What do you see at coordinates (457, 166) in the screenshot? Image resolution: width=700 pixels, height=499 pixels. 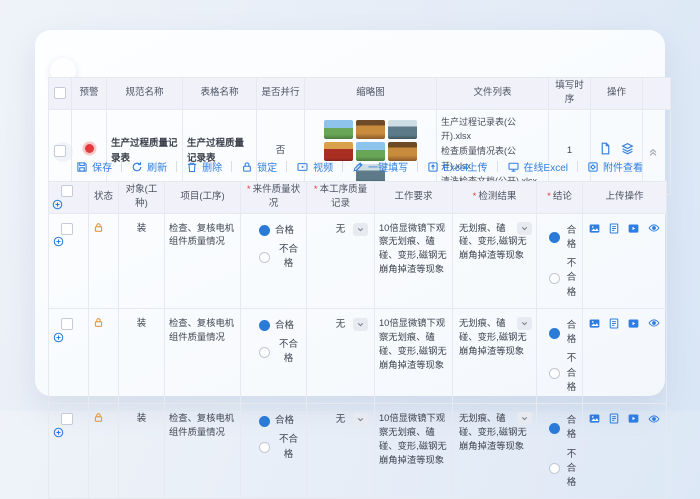 I see `excel-upload-button: Excel上传` at bounding box center [457, 166].